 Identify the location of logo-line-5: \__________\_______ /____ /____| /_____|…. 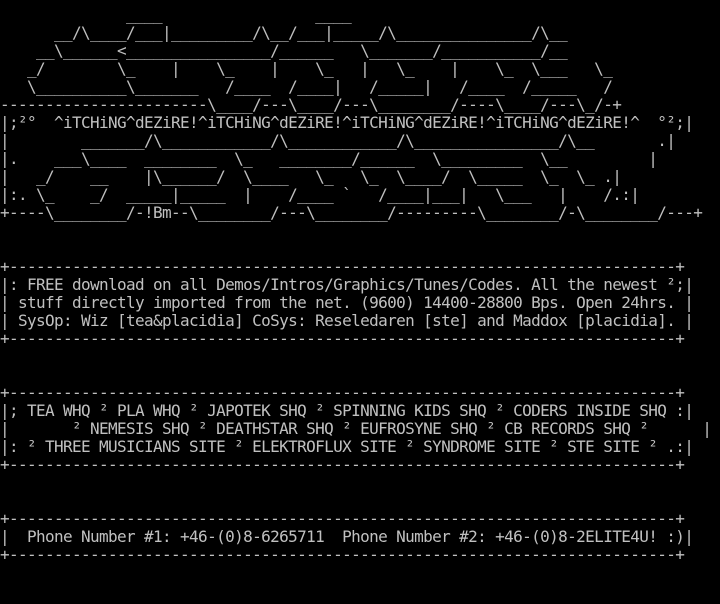
(306, 86).